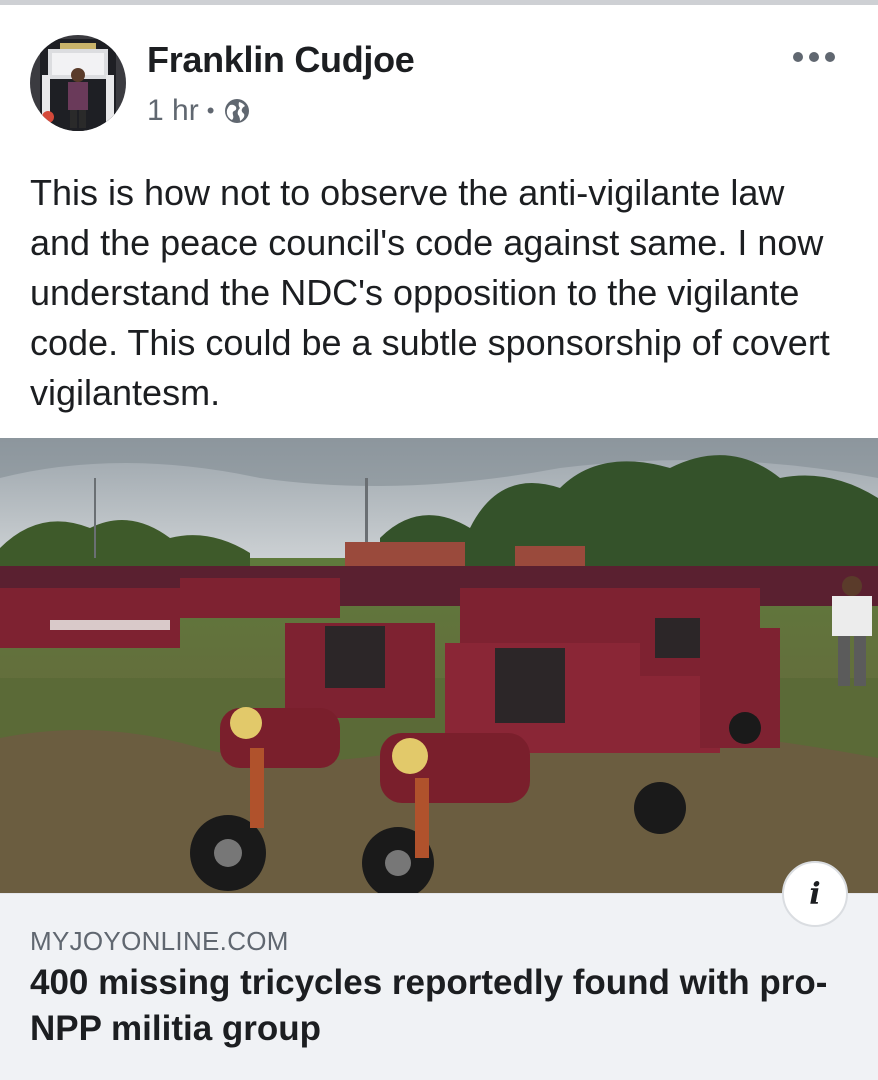  What do you see at coordinates (199, 111) in the screenshot?
I see `post-meta: 1 hr •` at bounding box center [199, 111].